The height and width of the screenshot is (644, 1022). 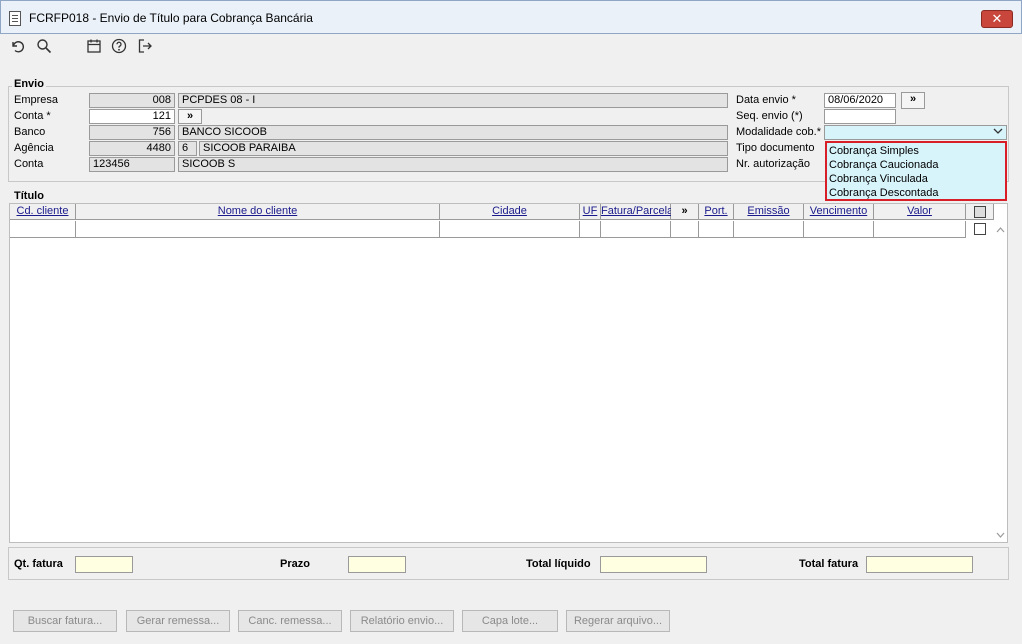 What do you see at coordinates (860, 100) in the screenshot?
I see `data-envio-input: 08/06/2020` at bounding box center [860, 100].